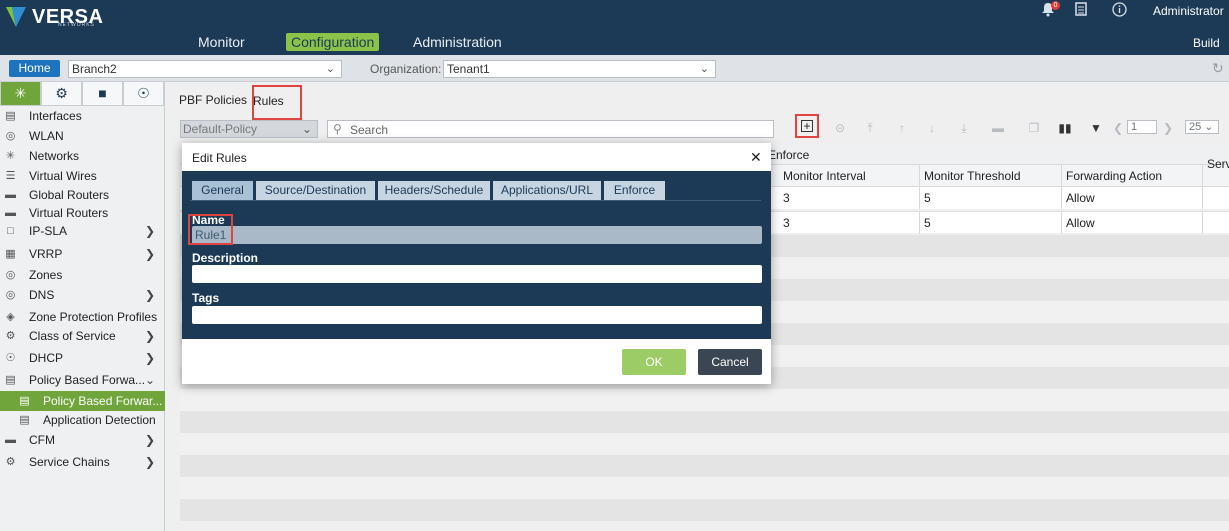 This screenshot has width=1229, height=531. What do you see at coordinates (48, 231) in the screenshot?
I see `sidebar-item-label: IP-SLA` at bounding box center [48, 231].